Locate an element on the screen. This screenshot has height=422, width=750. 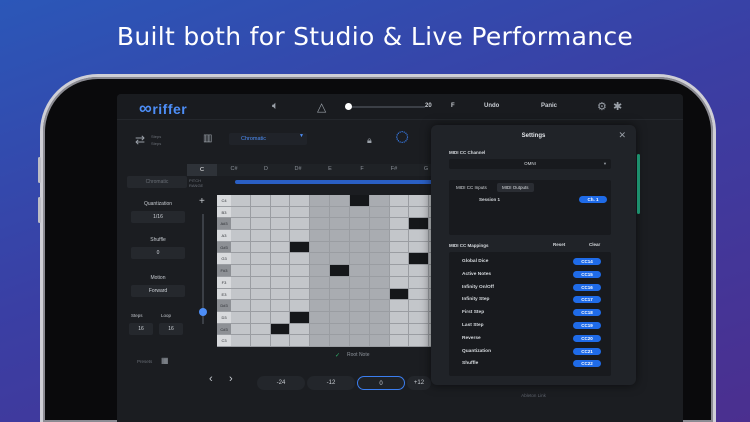
note-tab: F is located at coordinates (362, 169).